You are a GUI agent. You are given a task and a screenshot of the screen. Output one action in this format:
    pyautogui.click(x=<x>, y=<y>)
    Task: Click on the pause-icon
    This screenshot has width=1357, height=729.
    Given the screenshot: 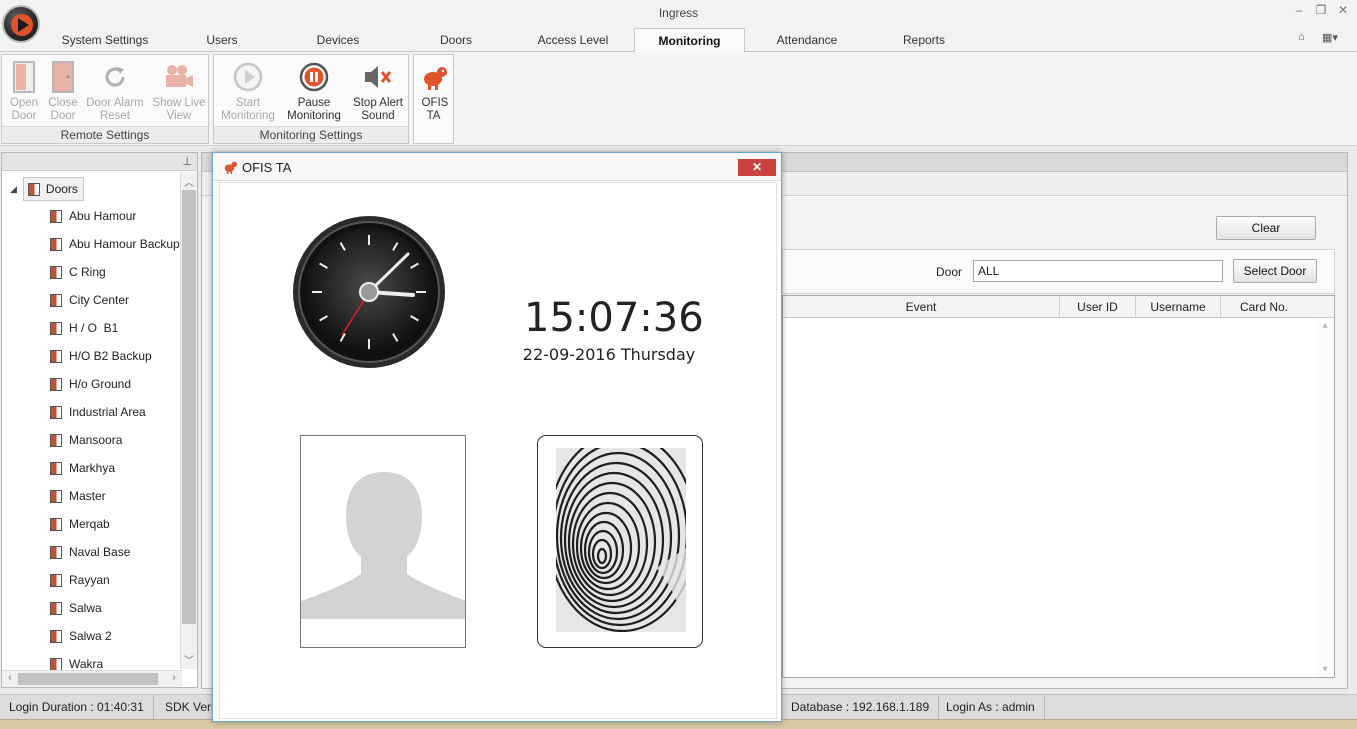 What is the action you would take?
    pyautogui.click(x=314, y=77)
    